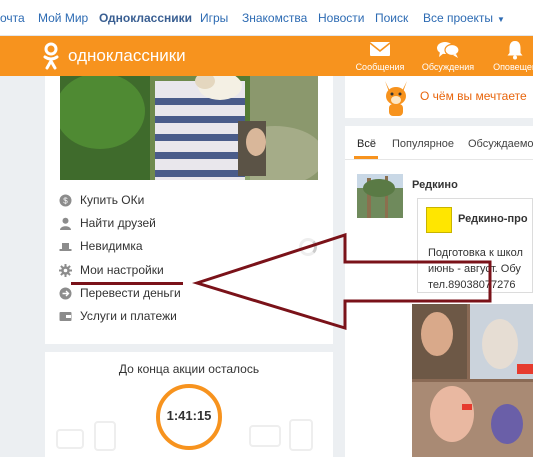 The image size is (533, 457). Describe the element at coordinates (112, 200) in the screenshot. I see `menu-buy-ok-label: Купить ОКи` at that location.